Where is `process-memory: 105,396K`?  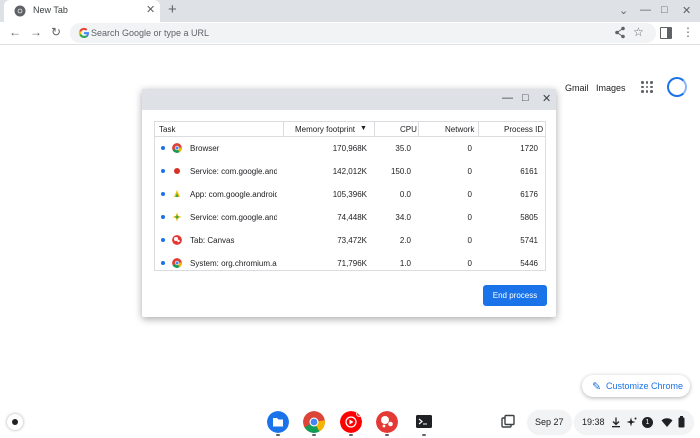
process-memory: 105,396K is located at coordinates (349, 194).